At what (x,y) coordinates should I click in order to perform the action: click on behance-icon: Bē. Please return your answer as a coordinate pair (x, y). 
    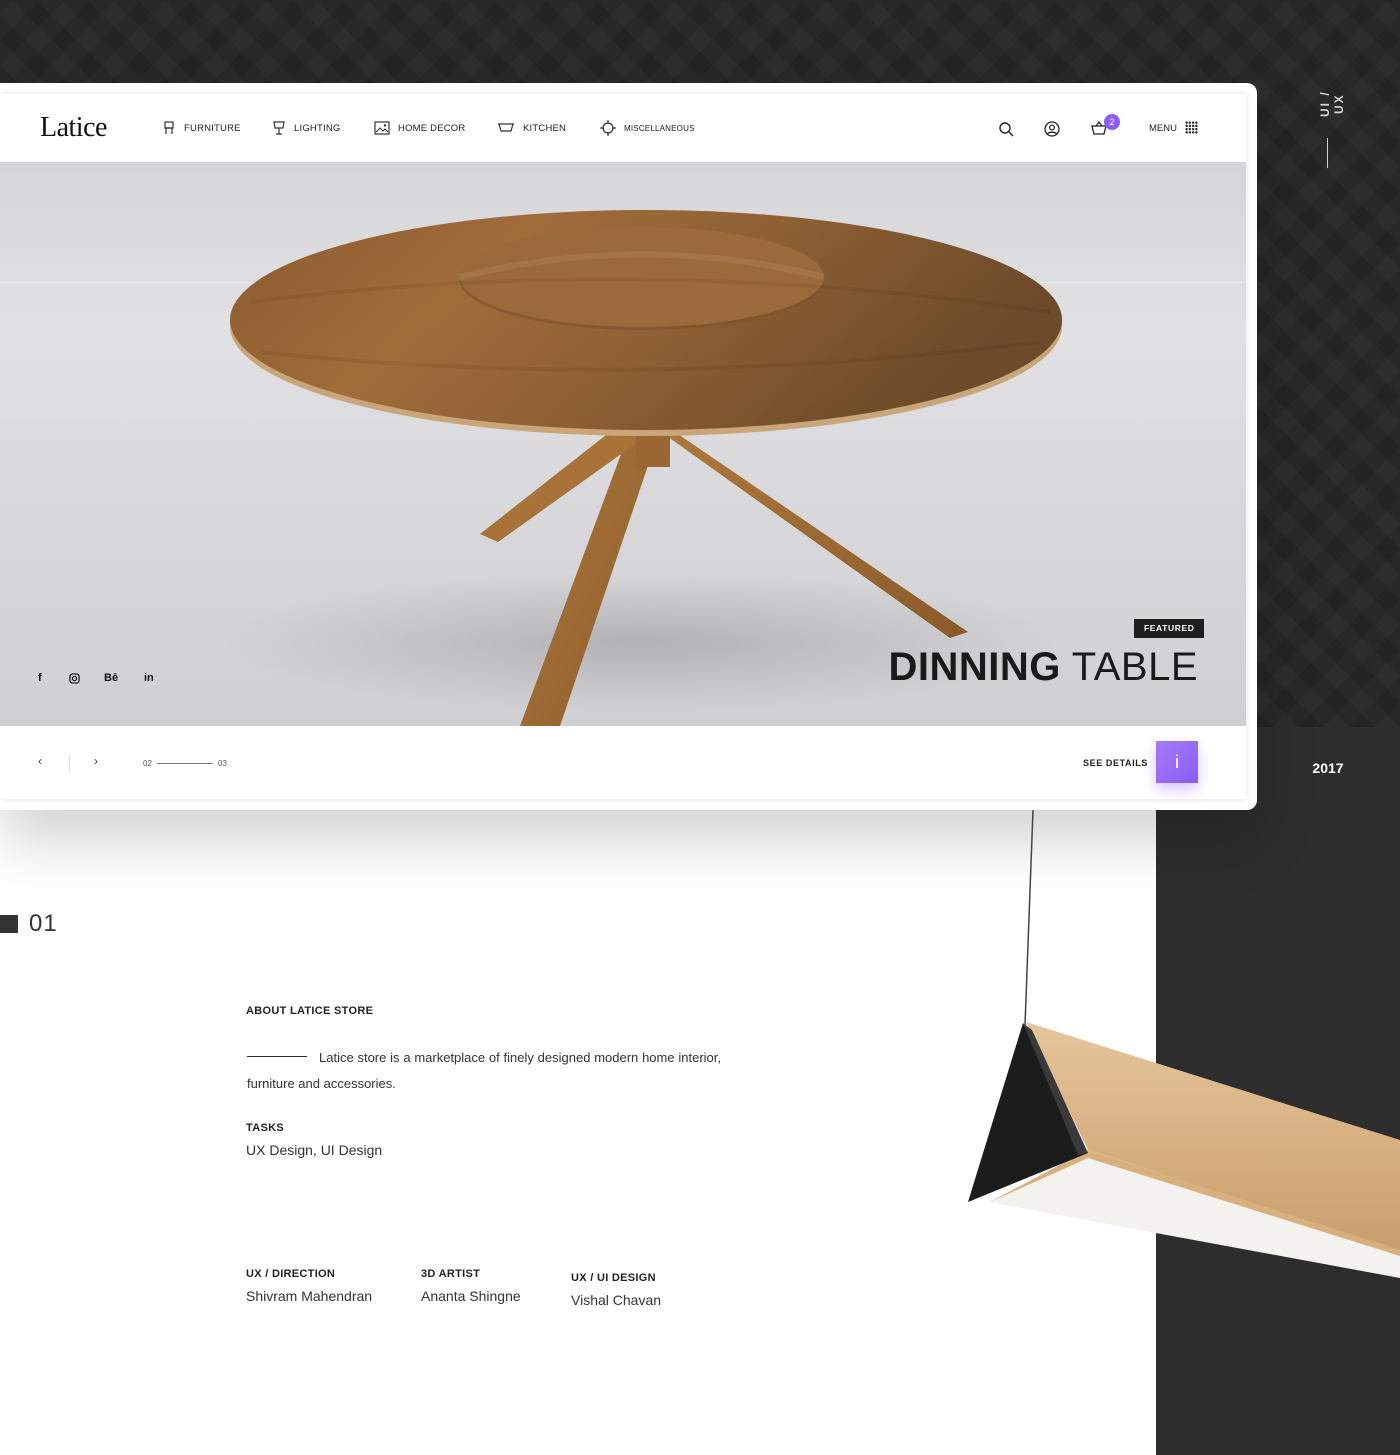
    Looking at the image, I should click on (111, 678).